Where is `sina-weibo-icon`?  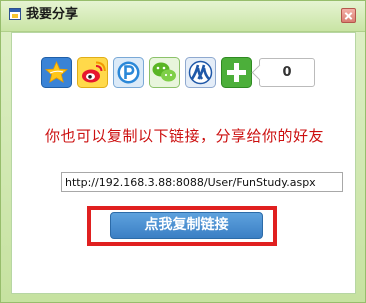 sina-weibo-icon is located at coordinates (92, 72).